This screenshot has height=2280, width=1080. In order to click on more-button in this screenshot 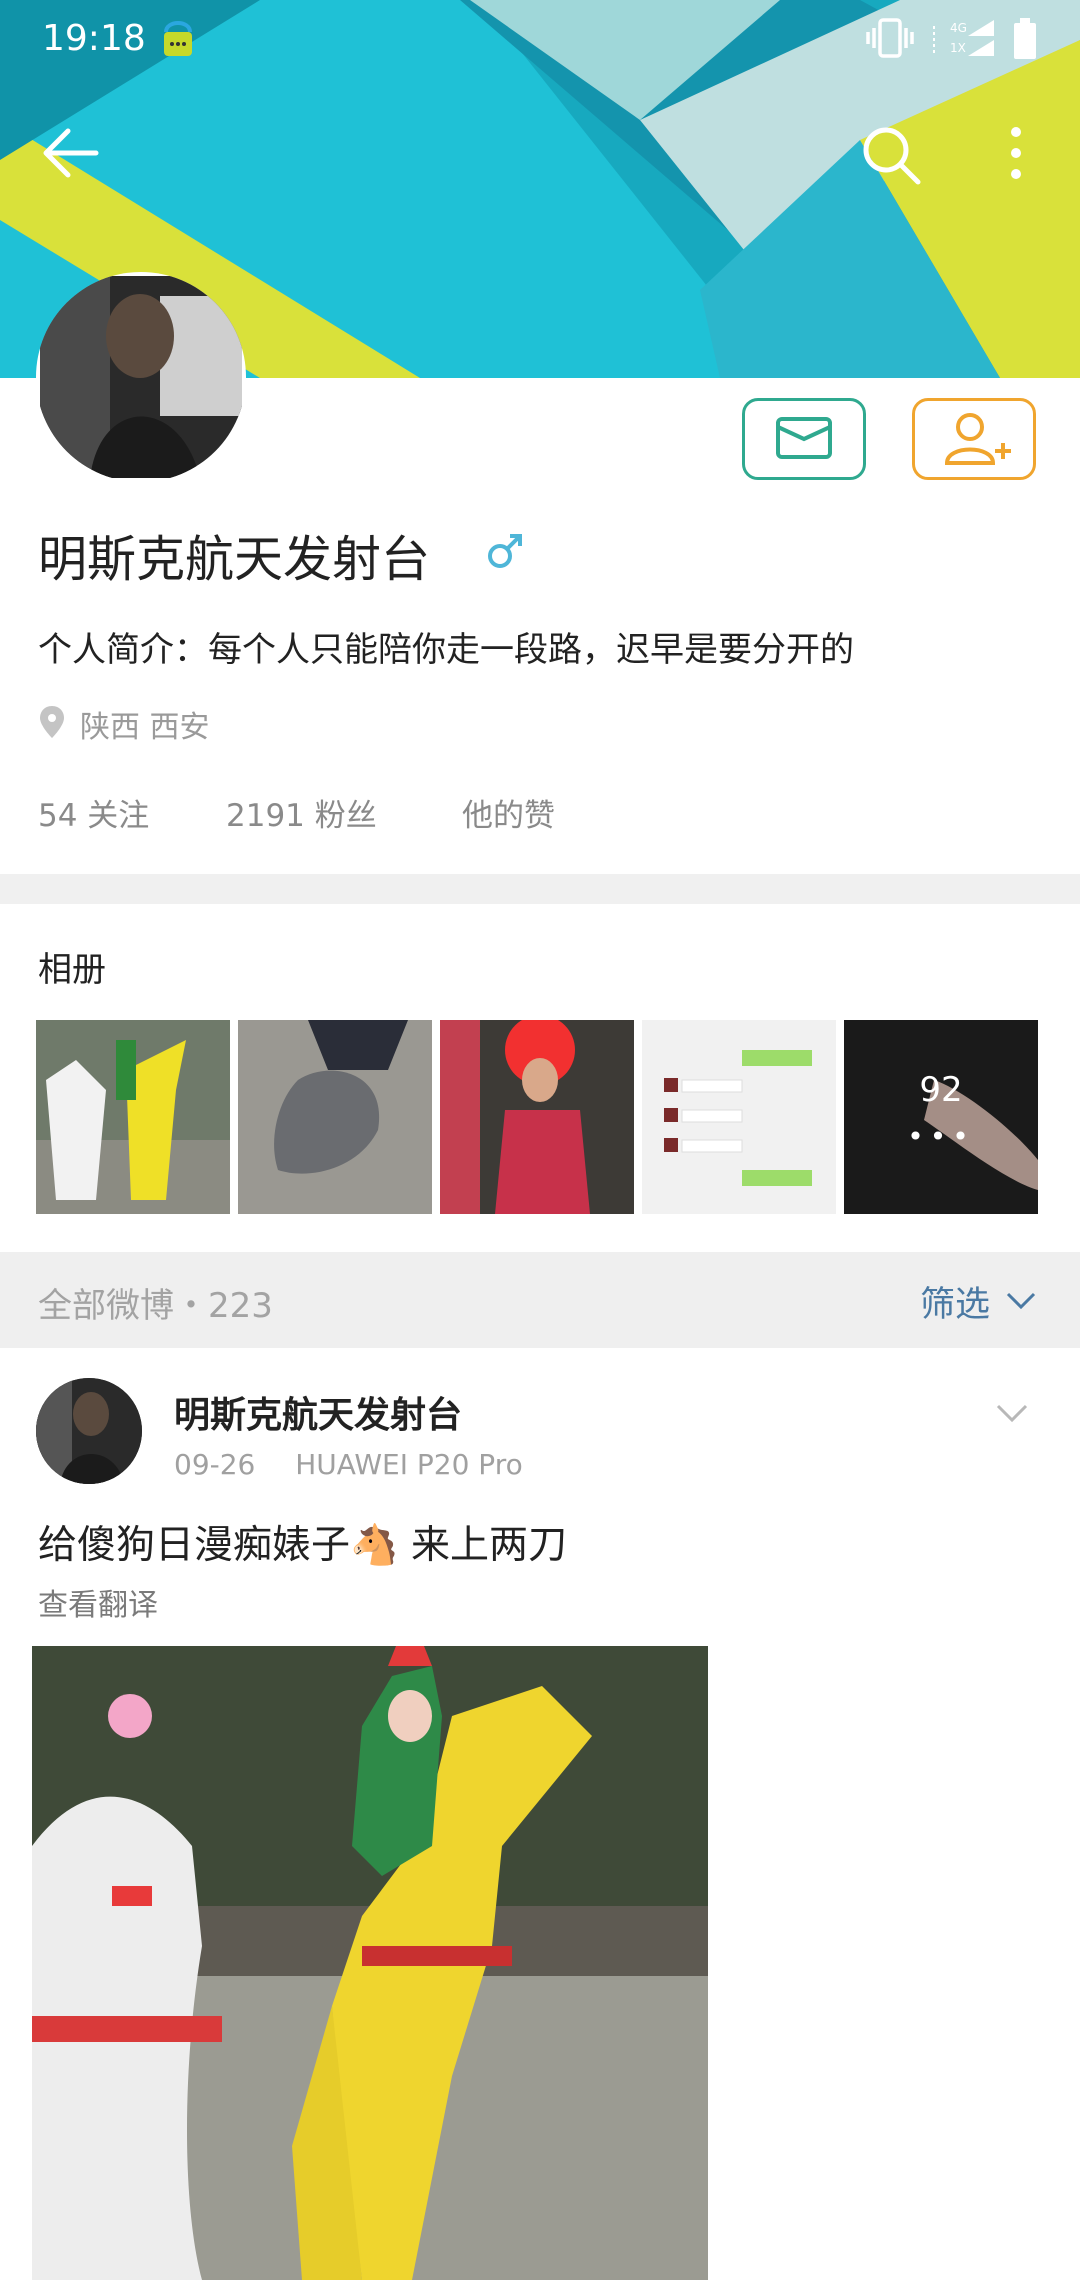, I will do `click(1017, 155)`.